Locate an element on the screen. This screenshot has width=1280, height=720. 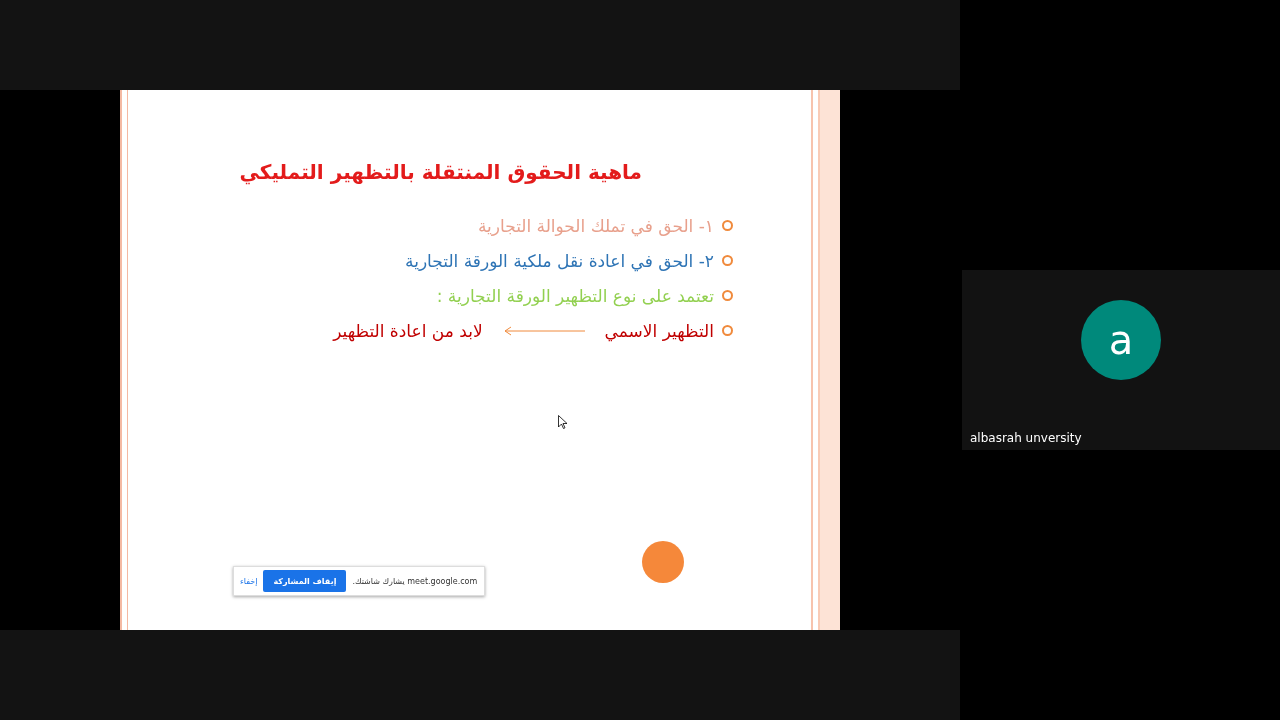
participant-name: albasrah unversity is located at coordinates (1026, 438).